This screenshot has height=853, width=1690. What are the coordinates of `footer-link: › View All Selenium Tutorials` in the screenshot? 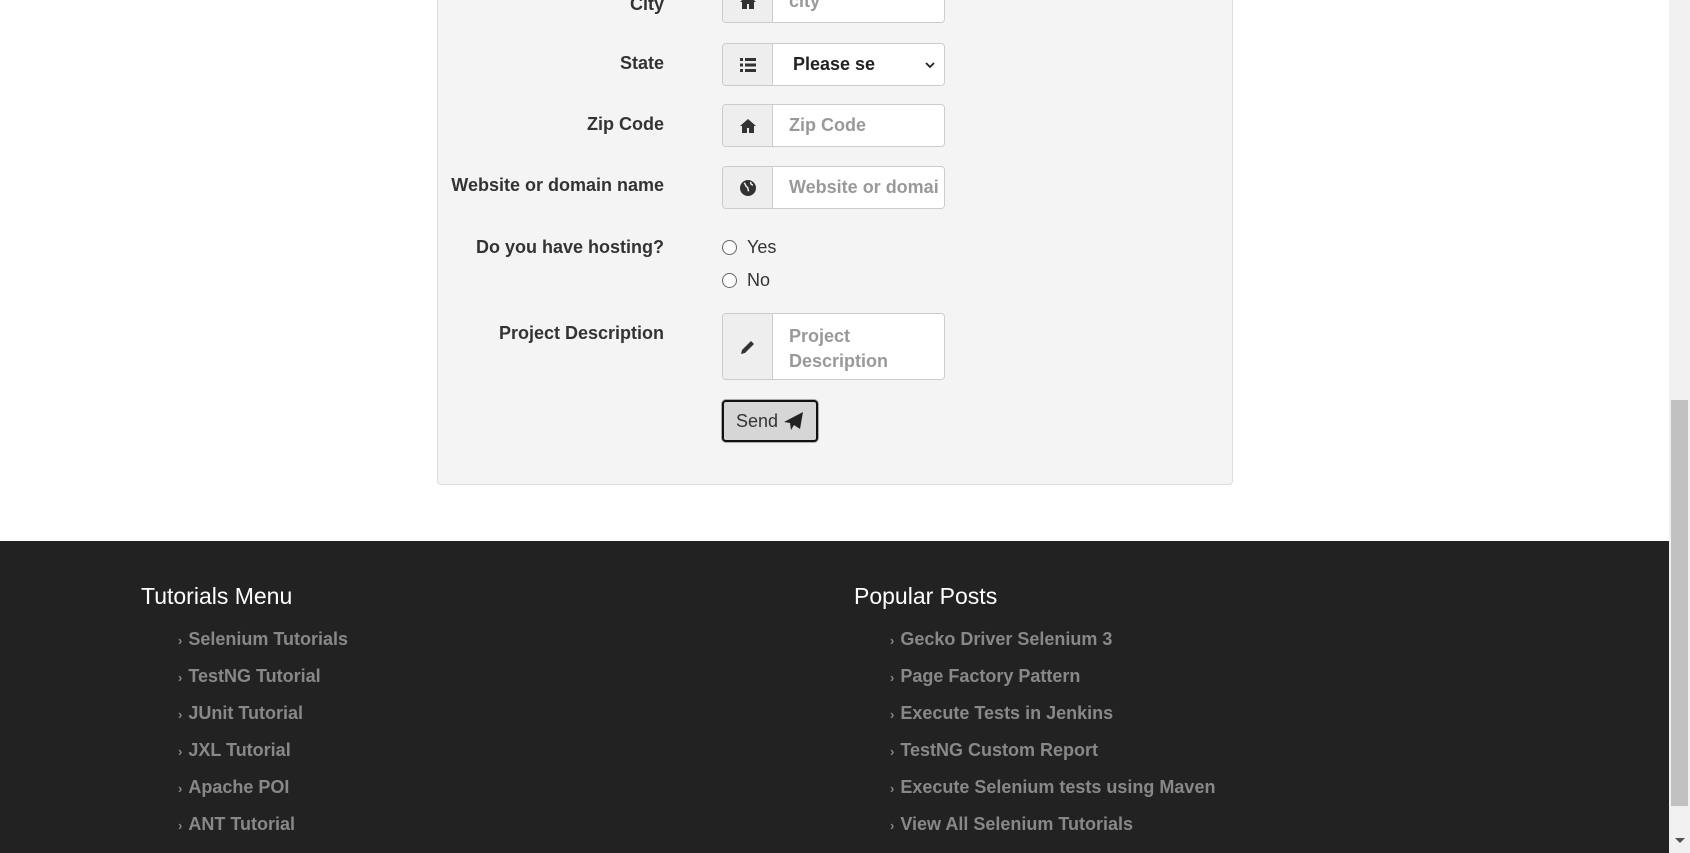 It's located at (1011, 824).